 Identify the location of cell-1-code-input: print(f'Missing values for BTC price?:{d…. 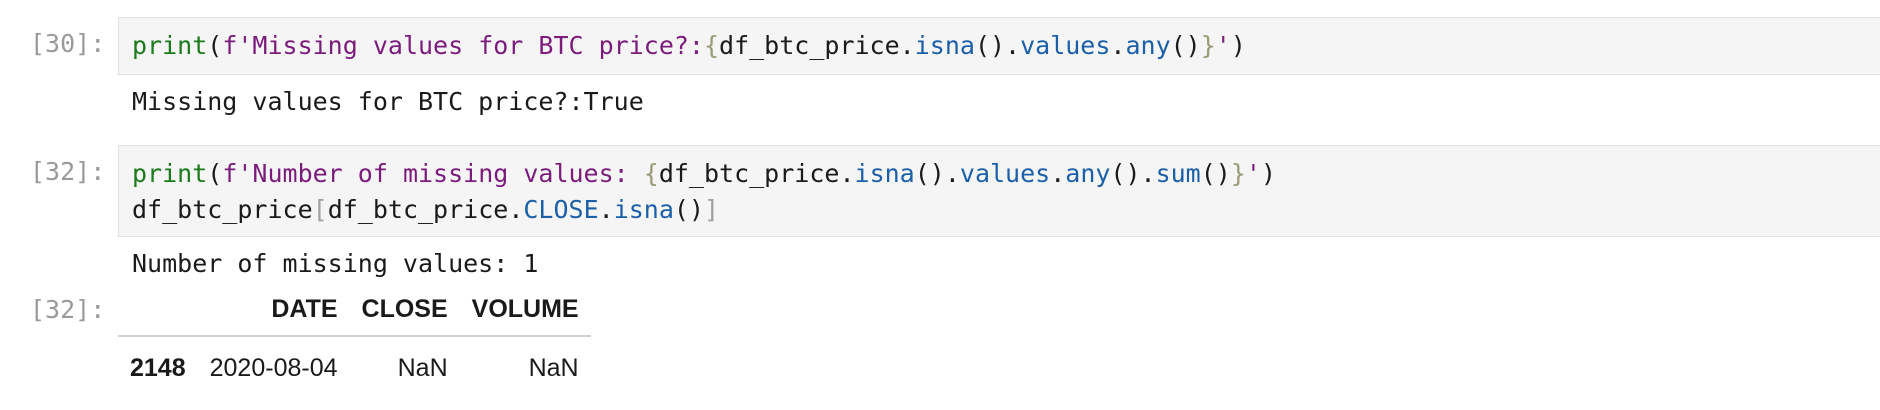
(999, 46).